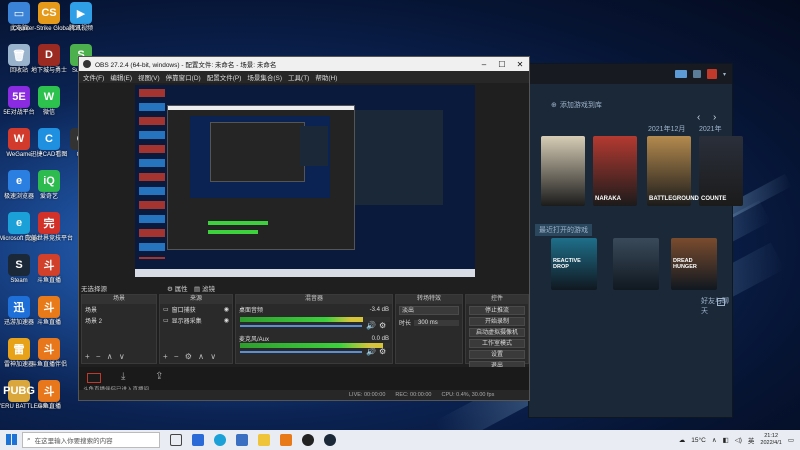  I want to click on broadcast-icon, so click(94, 378).